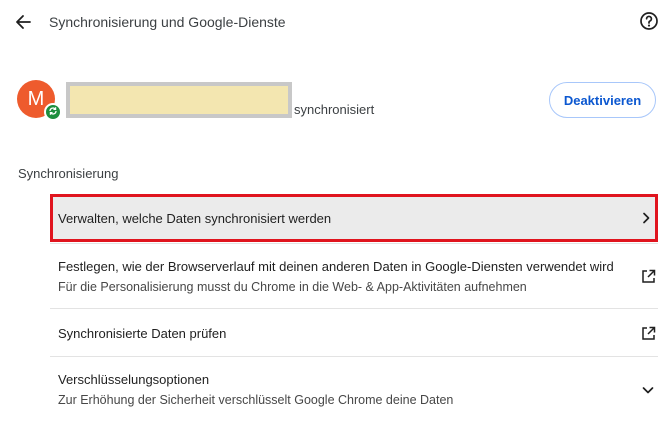 The height and width of the screenshot is (442, 672). I want to click on chevron-down-icon, so click(648, 390).